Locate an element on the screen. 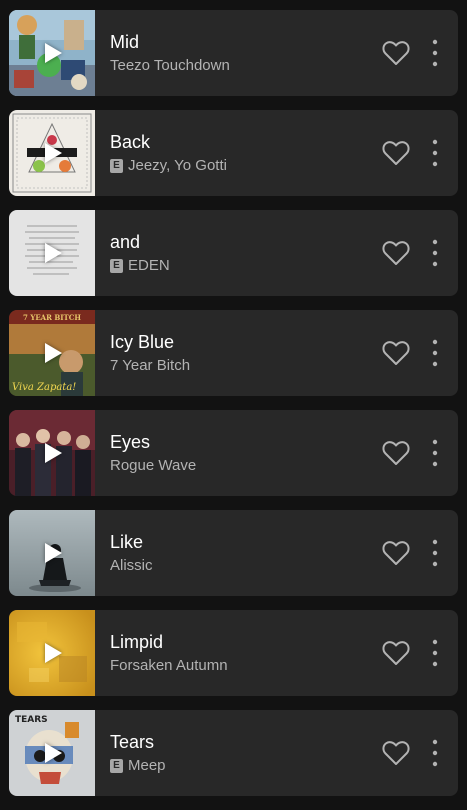 The image size is (467, 810). album-art: TEARS is located at coordinates (52, 753).